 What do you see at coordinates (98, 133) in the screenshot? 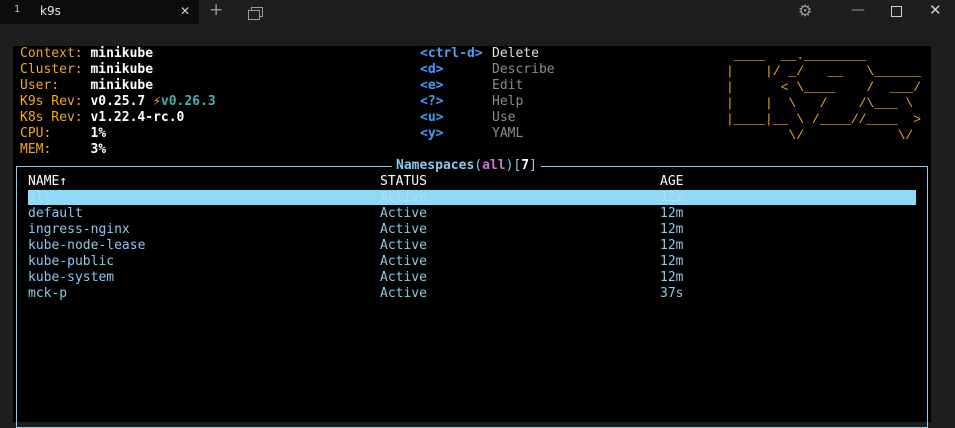
I see `cpu-value: 1%` at bounding box center [98, 133].